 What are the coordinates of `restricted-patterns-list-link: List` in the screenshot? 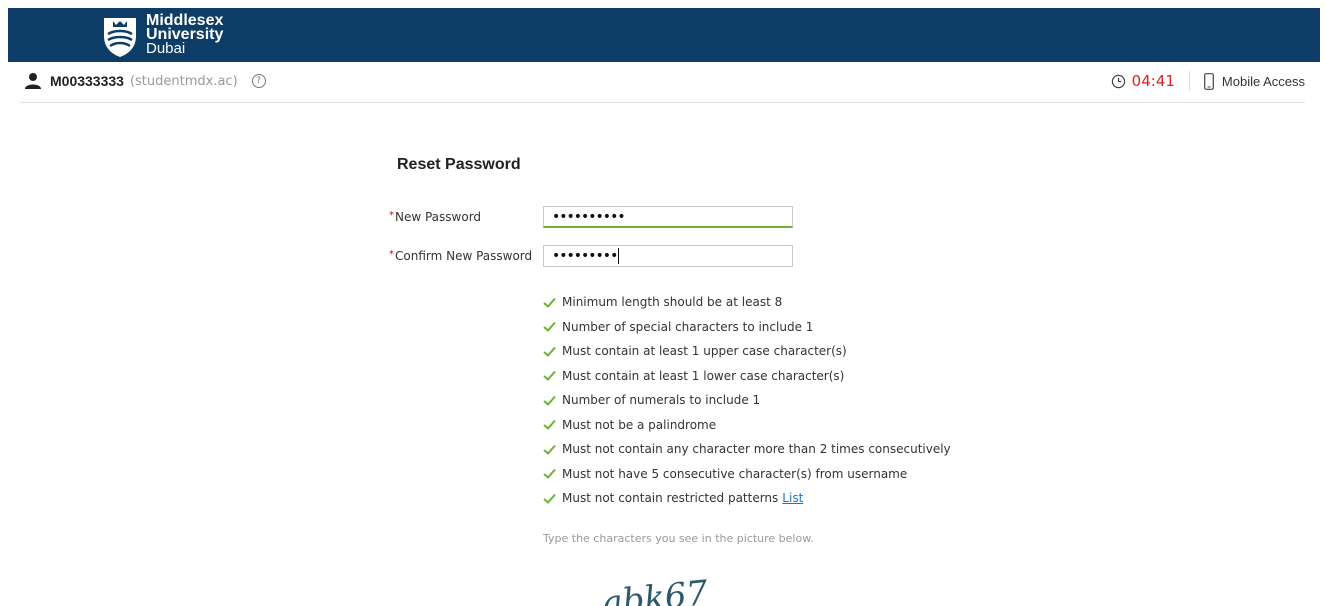 It's located at (792, 498).